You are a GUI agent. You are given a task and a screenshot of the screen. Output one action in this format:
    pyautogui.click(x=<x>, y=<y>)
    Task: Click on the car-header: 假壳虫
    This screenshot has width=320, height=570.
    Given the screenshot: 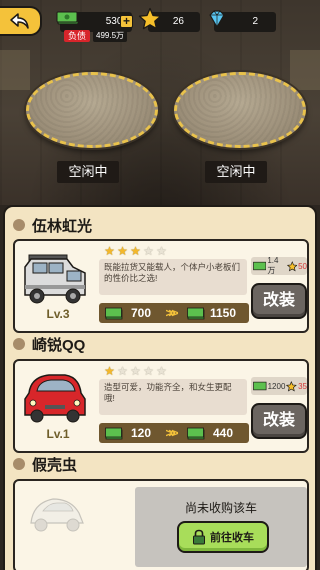 What is the action you would take?
    pyautogui.click(x=45, y=464)
    